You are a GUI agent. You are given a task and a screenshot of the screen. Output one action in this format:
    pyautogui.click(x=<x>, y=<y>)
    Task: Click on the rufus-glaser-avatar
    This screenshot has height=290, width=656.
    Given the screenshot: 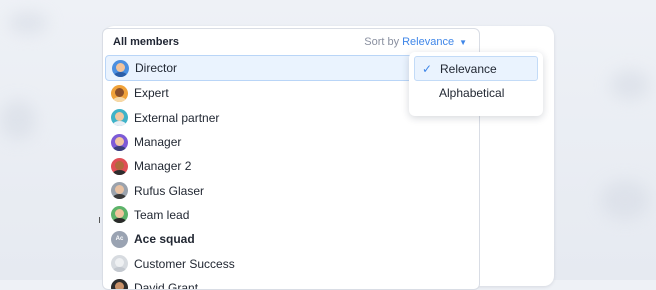 What is the action you would take?
    pyautogui.click(x=119, y=191)
    